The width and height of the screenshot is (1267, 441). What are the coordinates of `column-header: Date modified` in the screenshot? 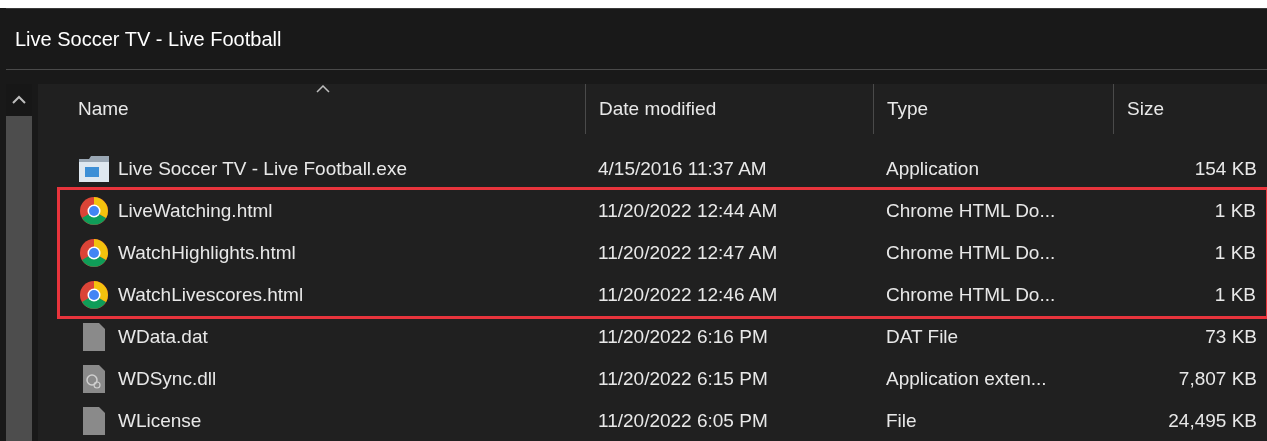 It's located at (658, 109).